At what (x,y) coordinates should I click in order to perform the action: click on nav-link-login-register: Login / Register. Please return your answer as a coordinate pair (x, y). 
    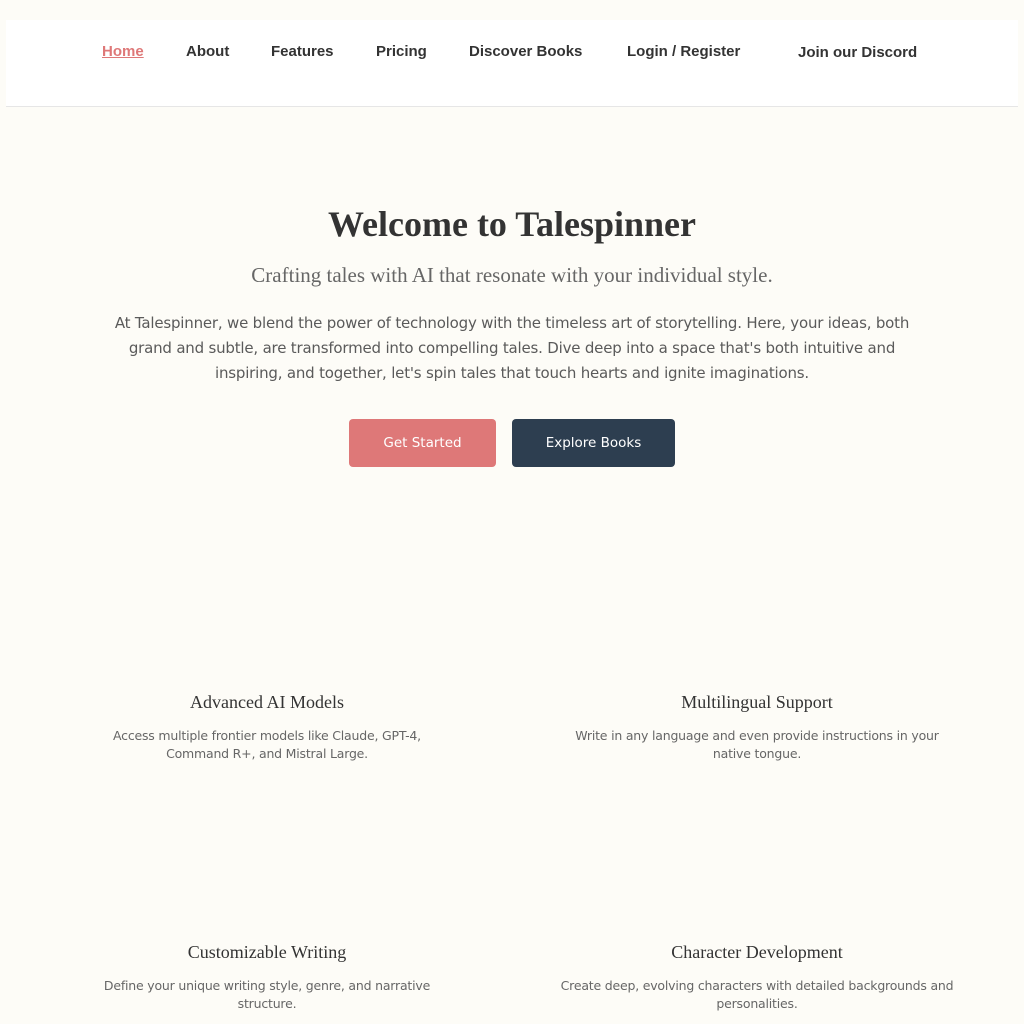
    Looking at the image, I should click on (683, 51).